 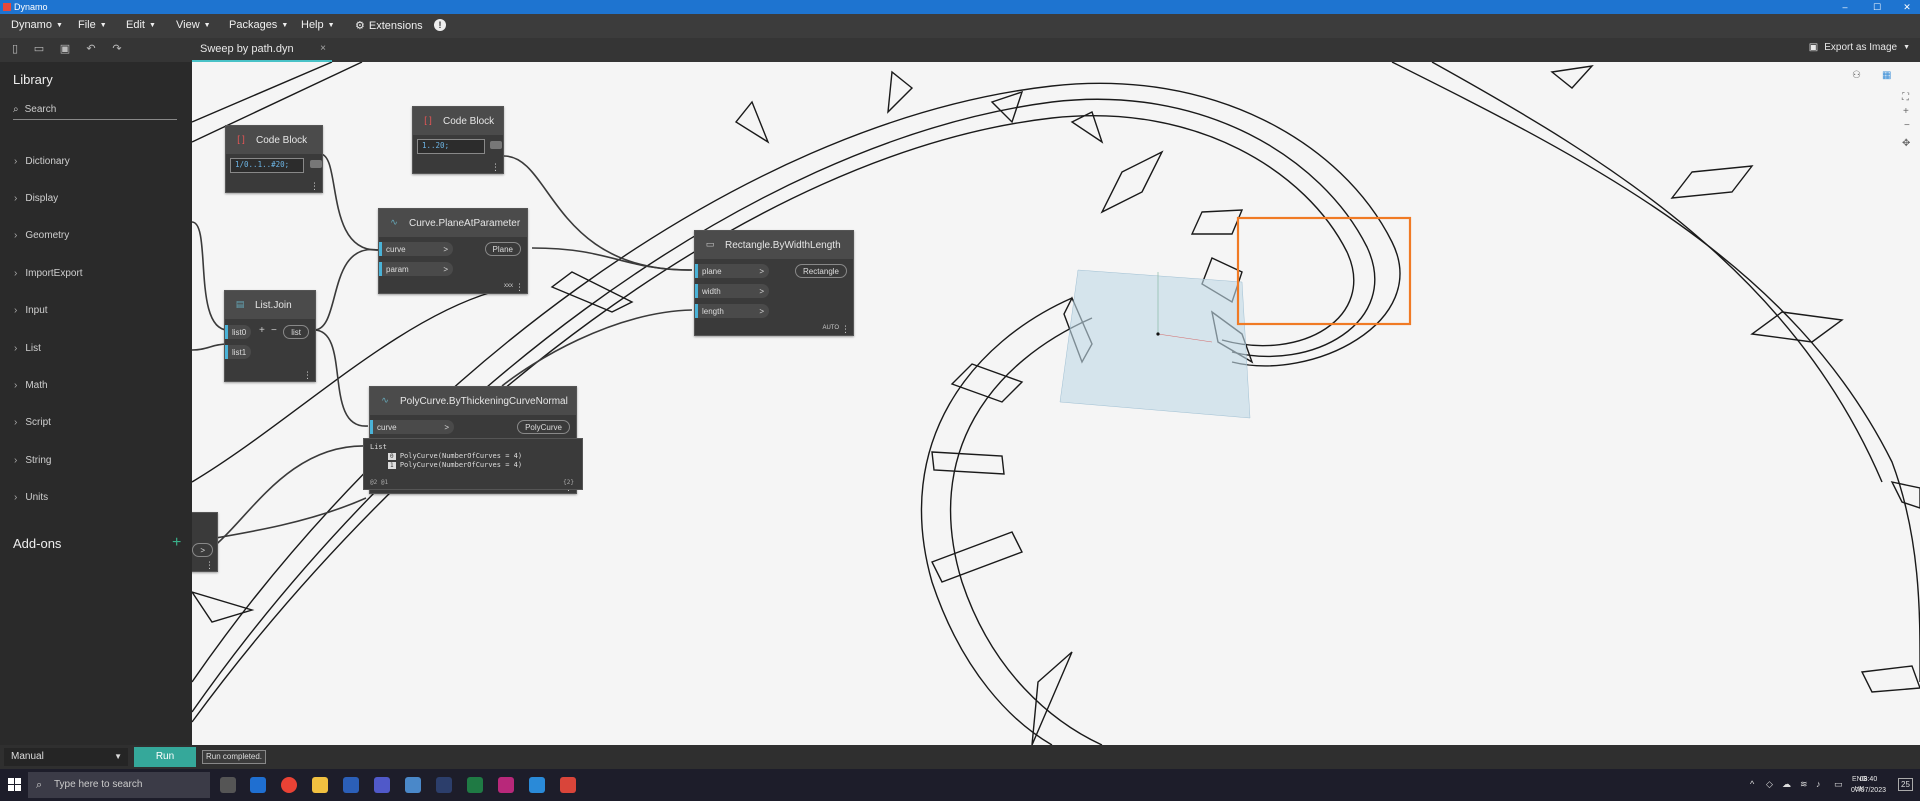 I want to click on library-item-string: › String, so click(x=32, y=460).